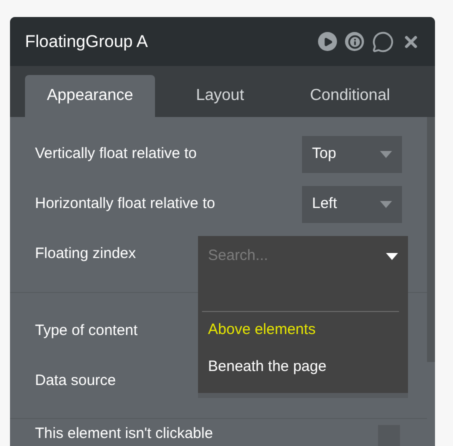  Describe the element at coordinates (124, 433) in the screenshot. I see `field-label: This element isn't clickable` at that location.